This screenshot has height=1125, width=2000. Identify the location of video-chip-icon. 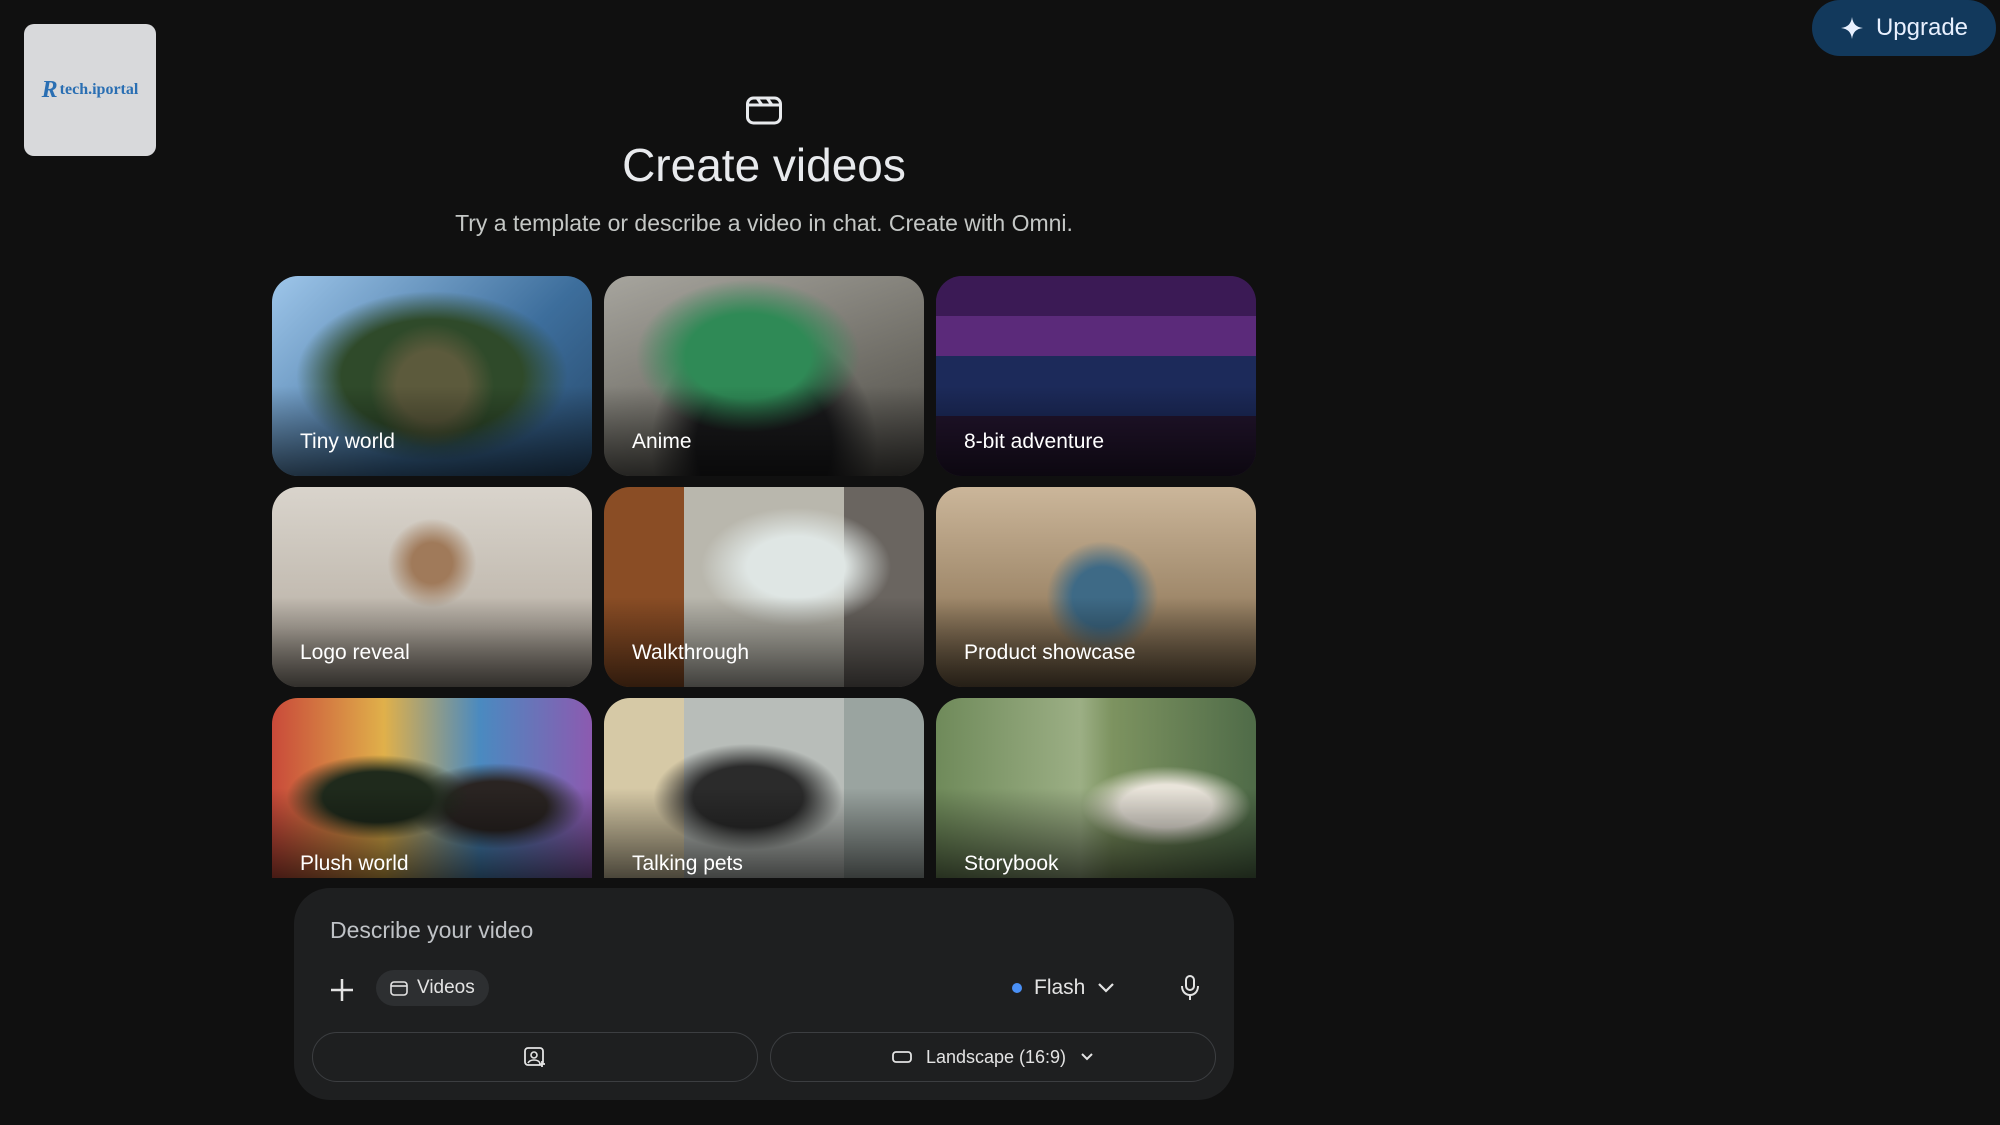
(399, 988).